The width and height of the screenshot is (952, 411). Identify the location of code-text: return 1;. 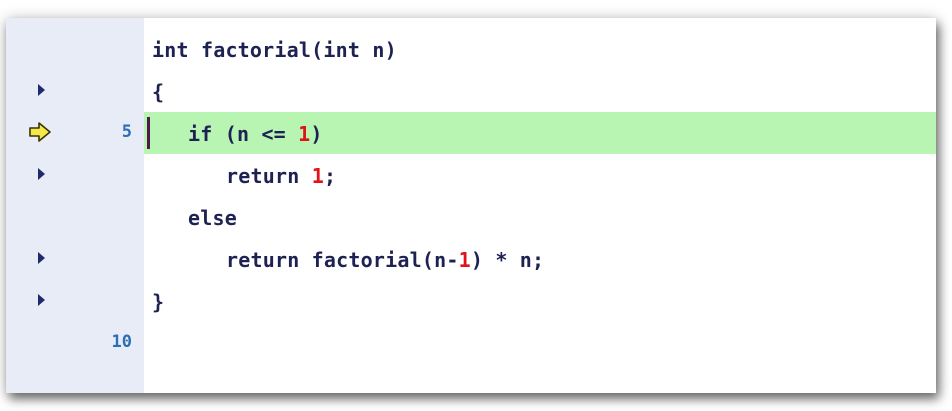
(244, 176).